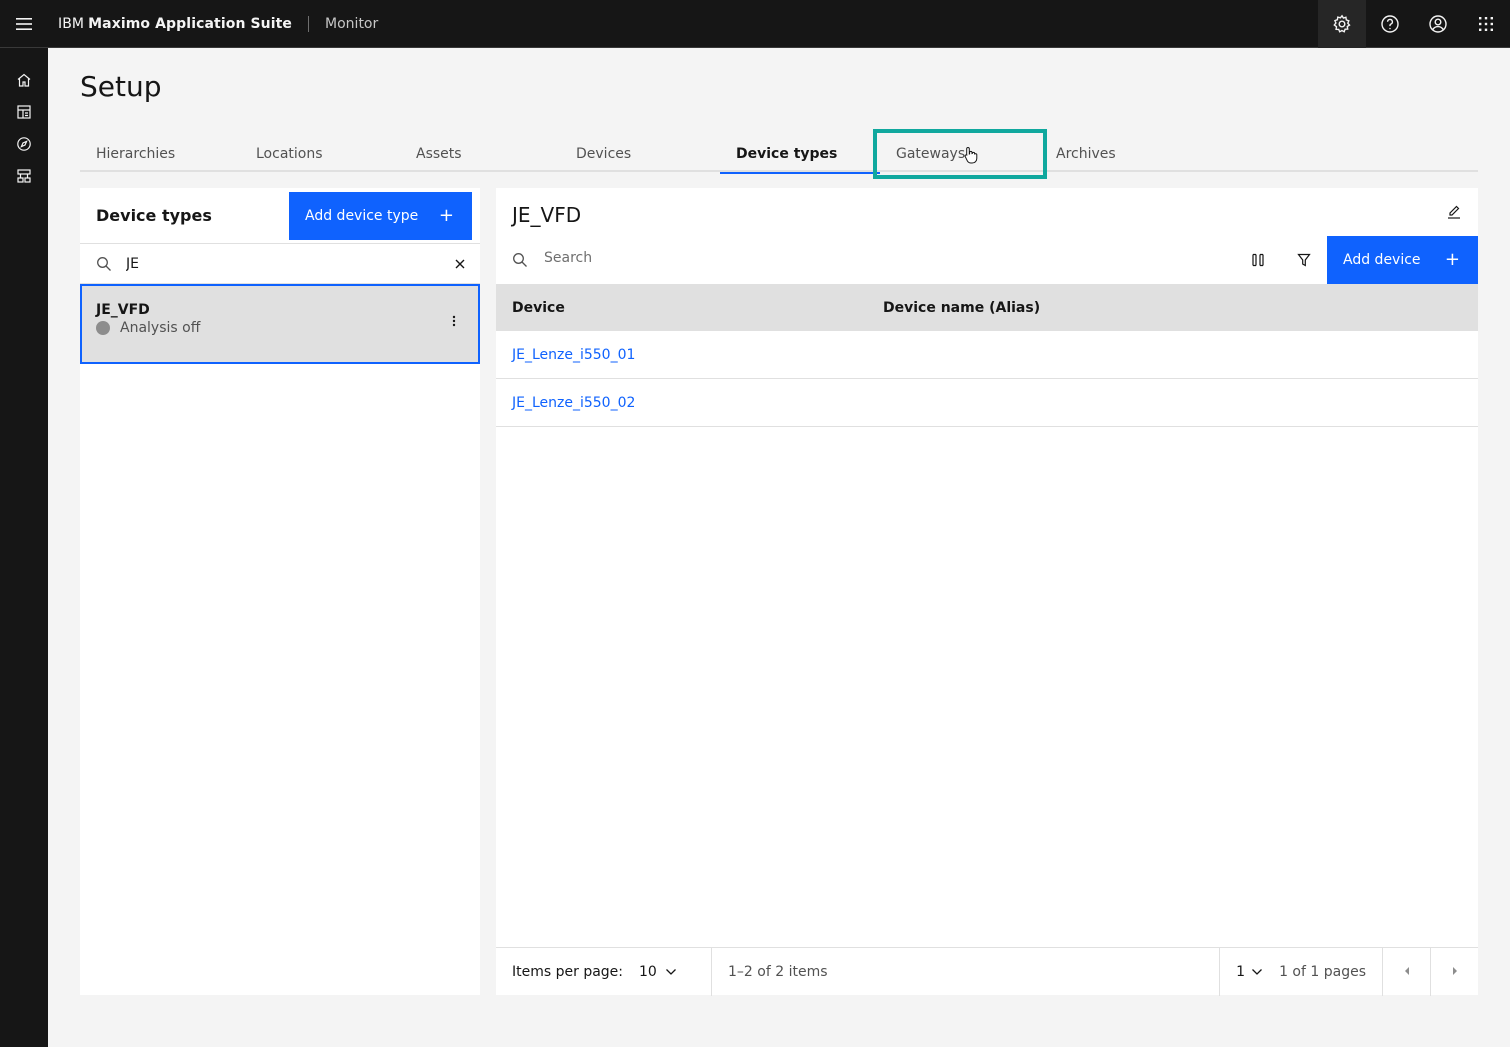 The height and width of the screenshot is (1047, 1510). I want to click on top-header: IBM Maximo Application Suite Monitor, so click(755, 24).